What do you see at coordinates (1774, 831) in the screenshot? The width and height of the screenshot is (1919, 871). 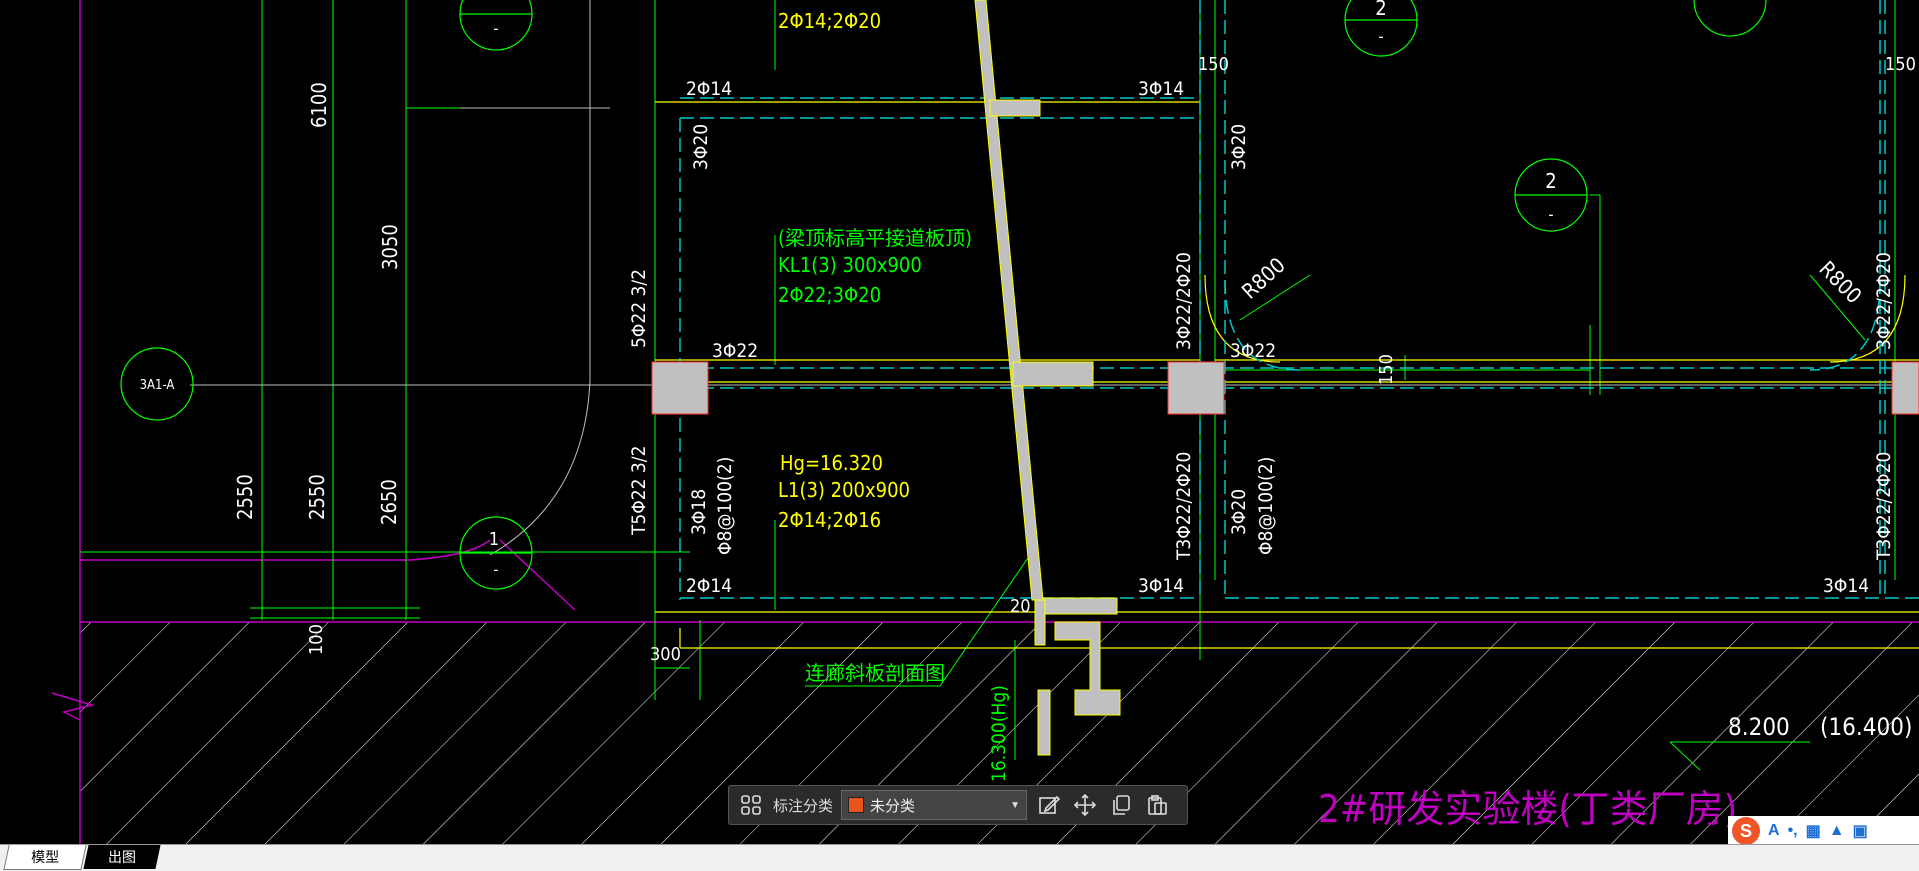 I see `ime-mode-icon: A` at bounding box center [1774, 831].